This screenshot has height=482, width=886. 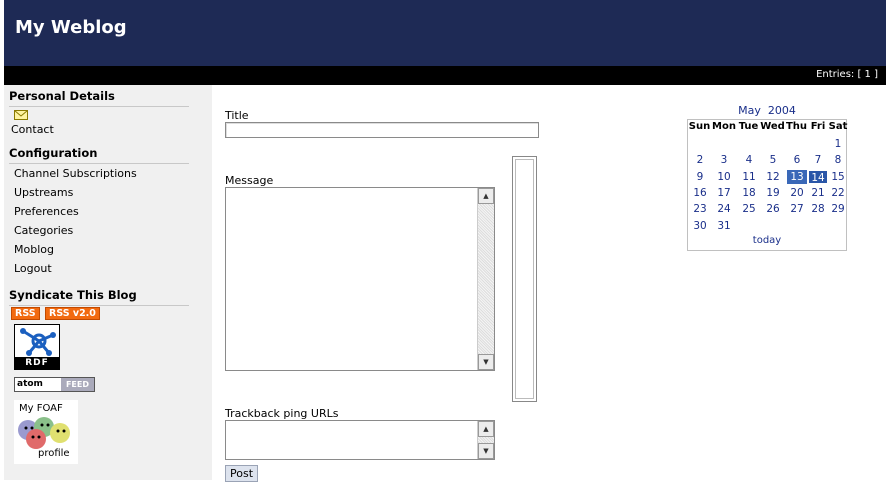 What do you see at coordinates (37, 363) in the screenshot?
I see `rdf-label: RDF` at bounding box center [37, 363].